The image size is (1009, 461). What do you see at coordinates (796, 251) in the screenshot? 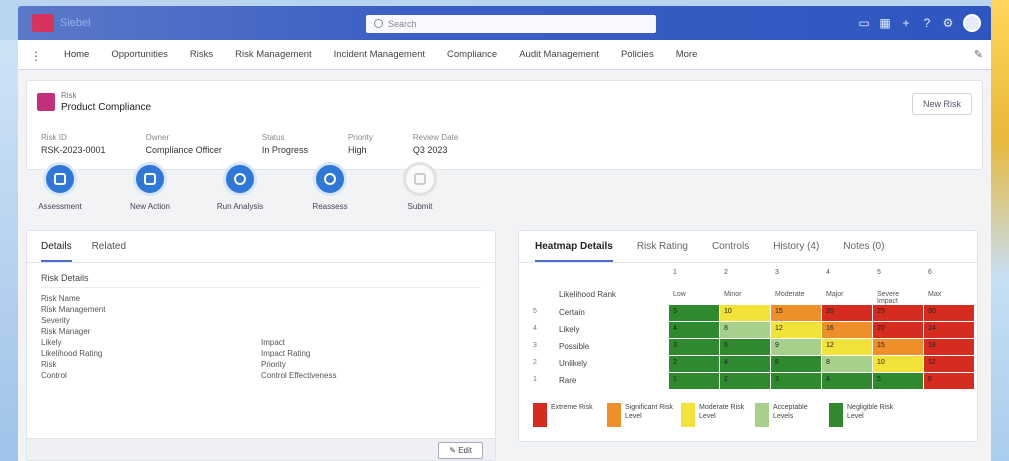
I see `tab-history: History (4)` at bounding box center [796, 251].